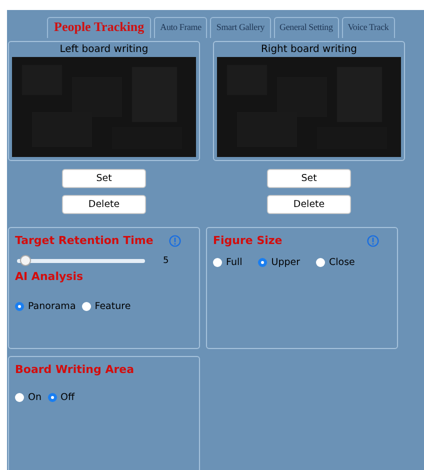  Describe the element at coordinates (45, 306) in the screenshot. I see `radio-option: Panorama` at that location.